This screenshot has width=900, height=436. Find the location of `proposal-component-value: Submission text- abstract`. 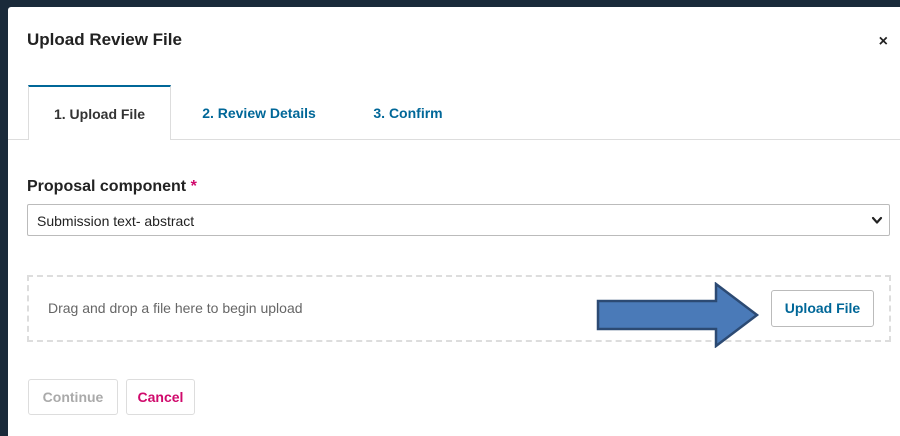

proposal-component-value: Submission text- abstract is located at coordinates (116, 221).